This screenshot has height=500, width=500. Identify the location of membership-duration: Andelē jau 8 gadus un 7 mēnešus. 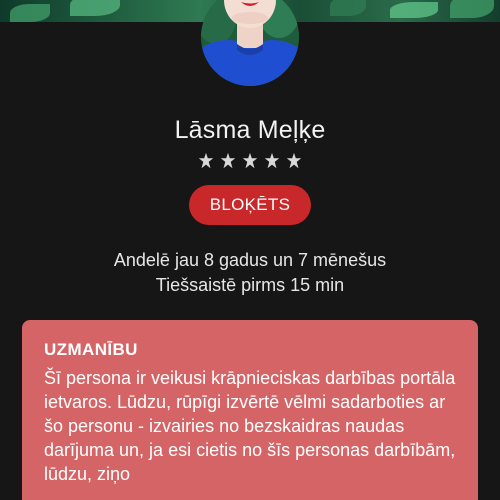
(250, 260).